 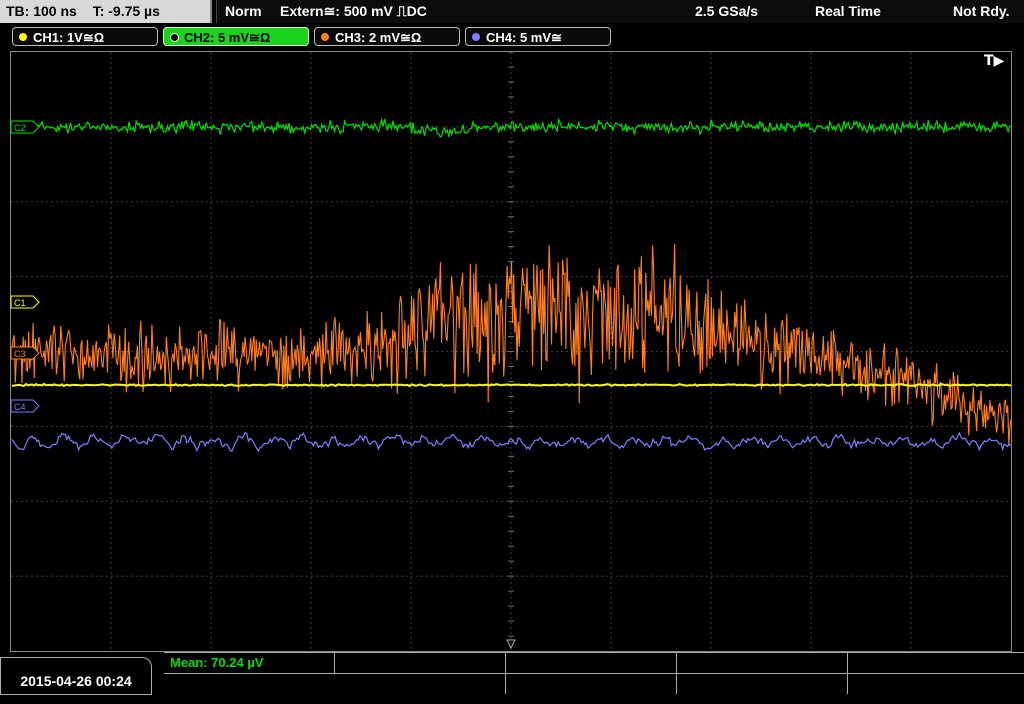 I want to click on channel-2-marker-label: C2, so click(x=20, y=128).